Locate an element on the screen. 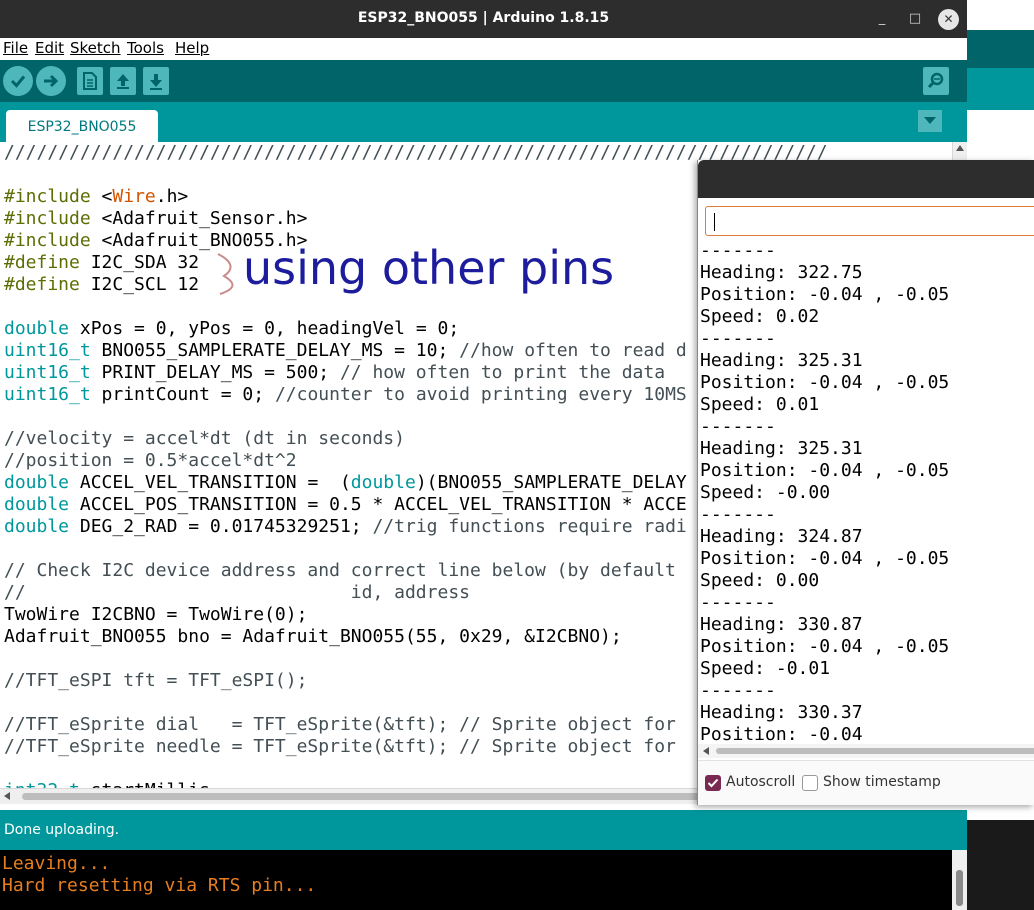  menu-help: Help is located at coordinates (192, 48).